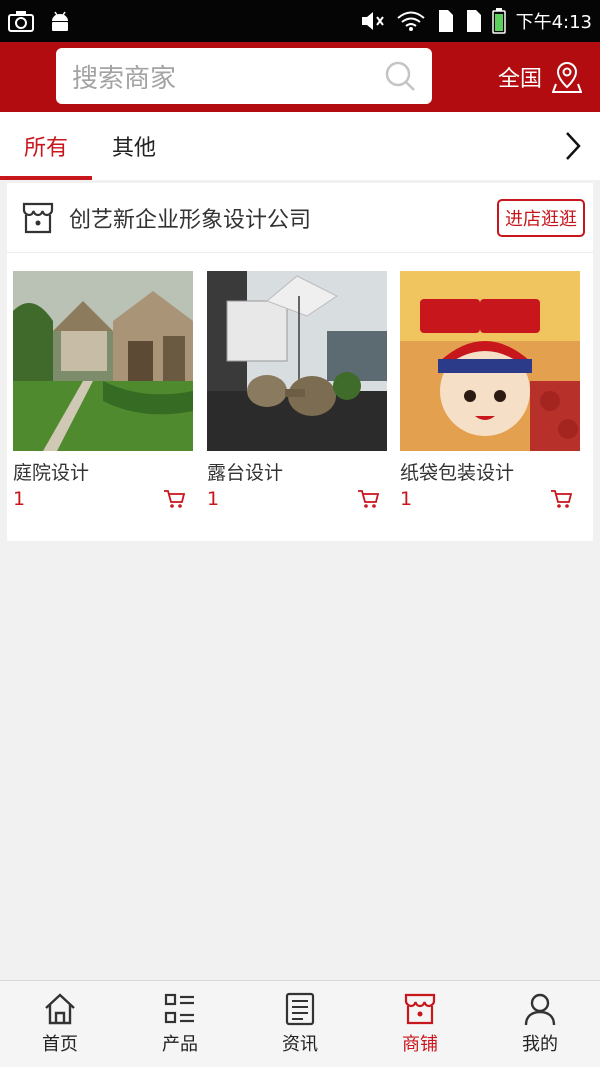 Image resolution: width=600 pixels, height=1067 pixels. Describe the element at coordinates (103, 361) in the screenshot. I see `product-image-courtyard` at that location.